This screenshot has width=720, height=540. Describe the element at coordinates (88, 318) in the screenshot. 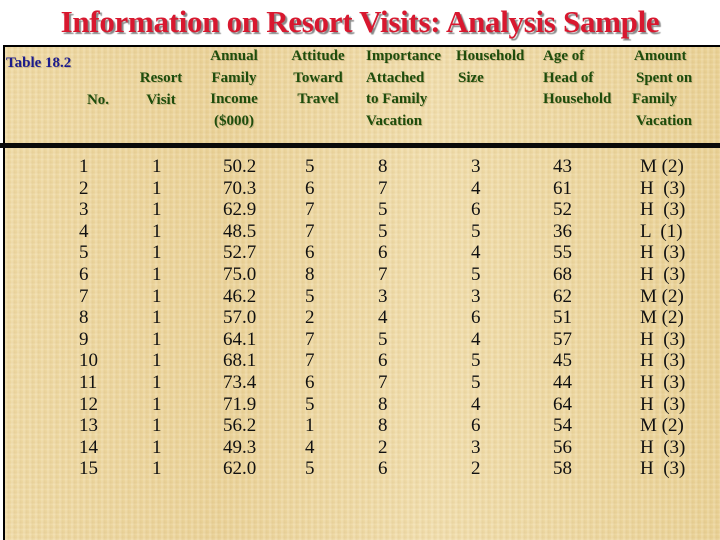

I see `column-no: 1 2 3 4 5 6 7 8 9 10 11 12 13 14 15` at that location.